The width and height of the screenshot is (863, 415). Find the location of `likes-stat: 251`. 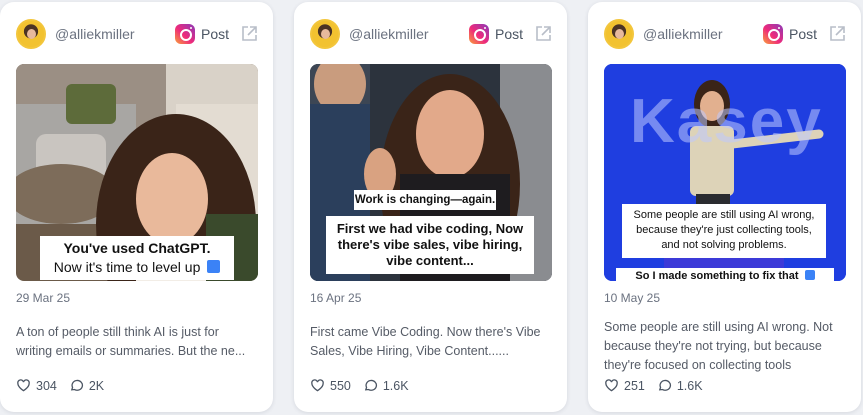

likes-stat: 251 is located at coordinates (624, 385).